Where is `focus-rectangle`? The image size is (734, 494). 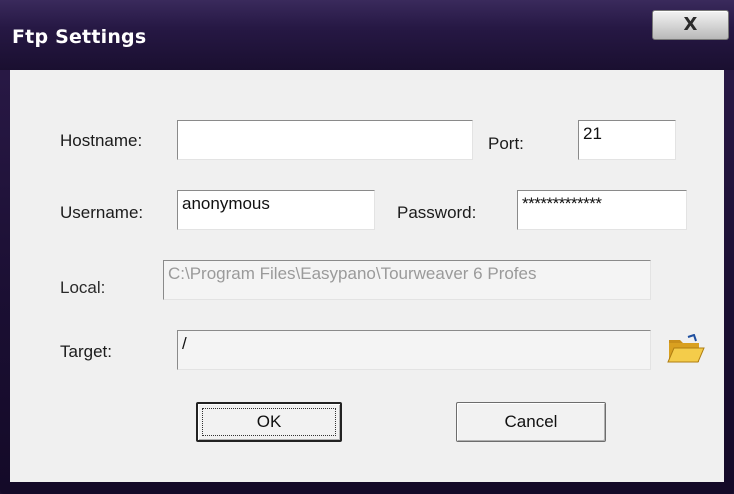
focus-rectangle is located at coordinates (269, 422).